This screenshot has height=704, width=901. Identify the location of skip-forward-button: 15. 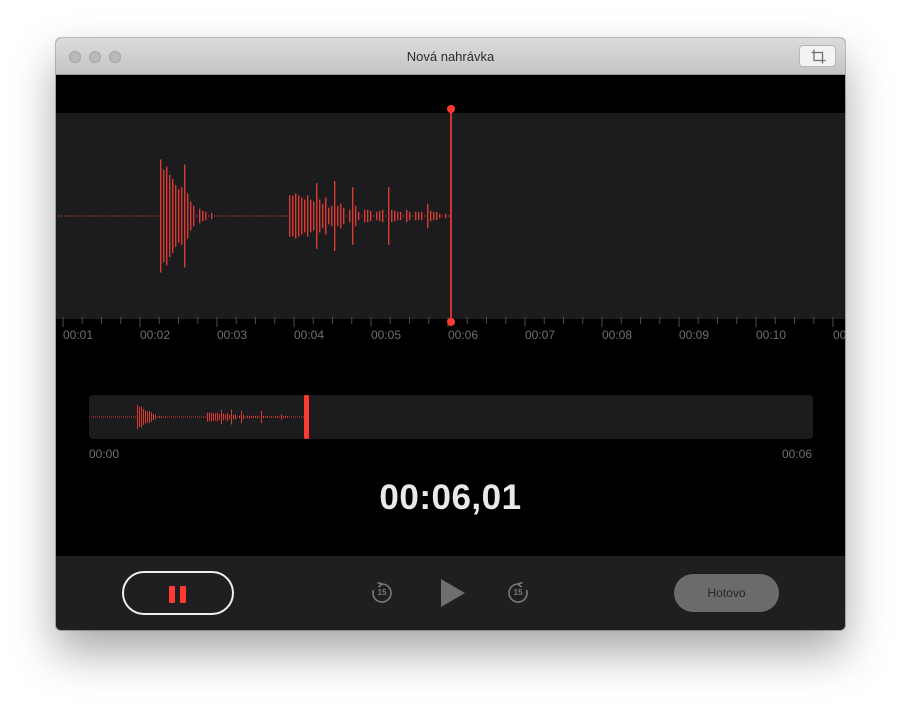
(518, 595).